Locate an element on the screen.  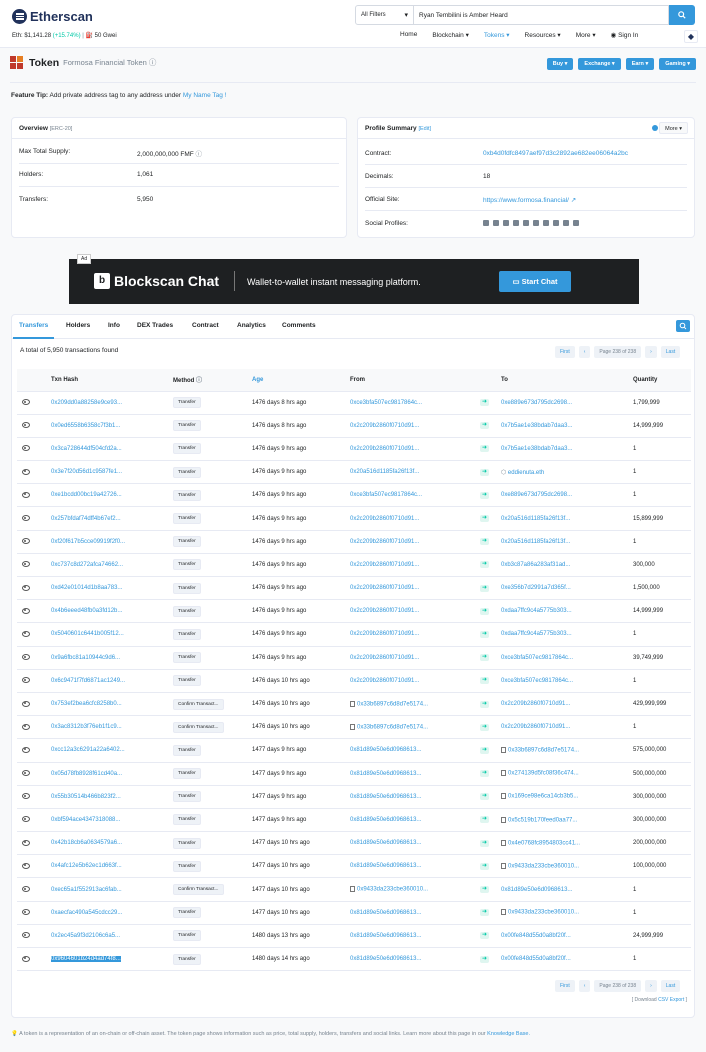
search-filter-select: All Filters is located at coordinates (384, 15).